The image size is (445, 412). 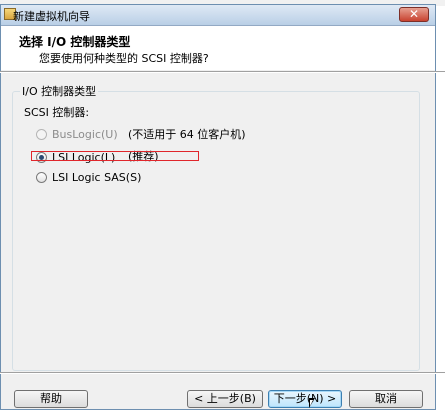 I want to click on close-icon: ✕, so click(x=414, y=14).